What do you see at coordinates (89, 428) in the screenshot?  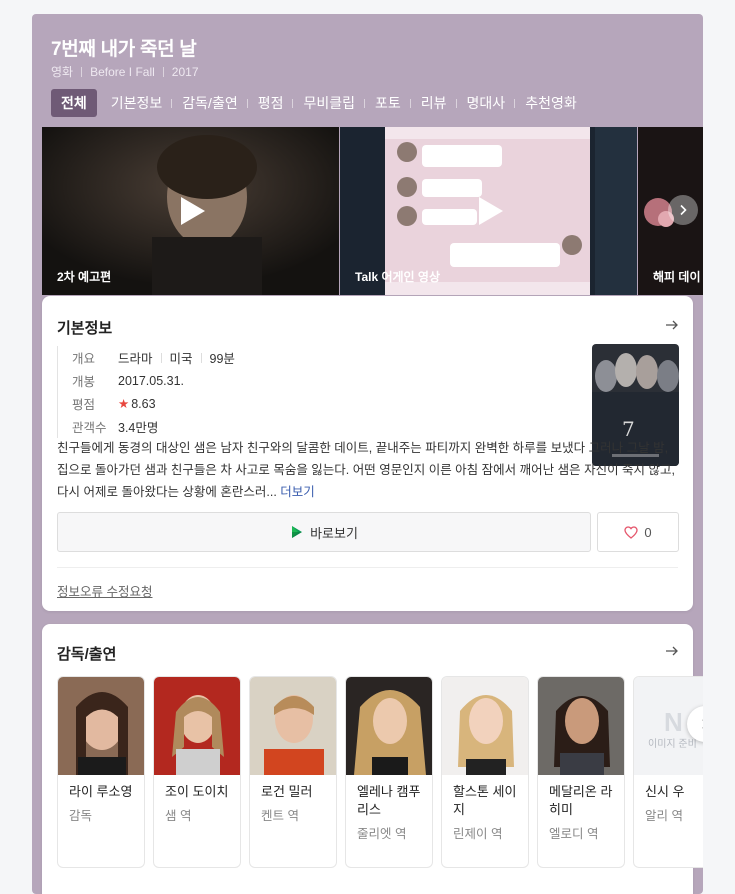 I see `info-label: 관객수` at bounding box center [89, 428].